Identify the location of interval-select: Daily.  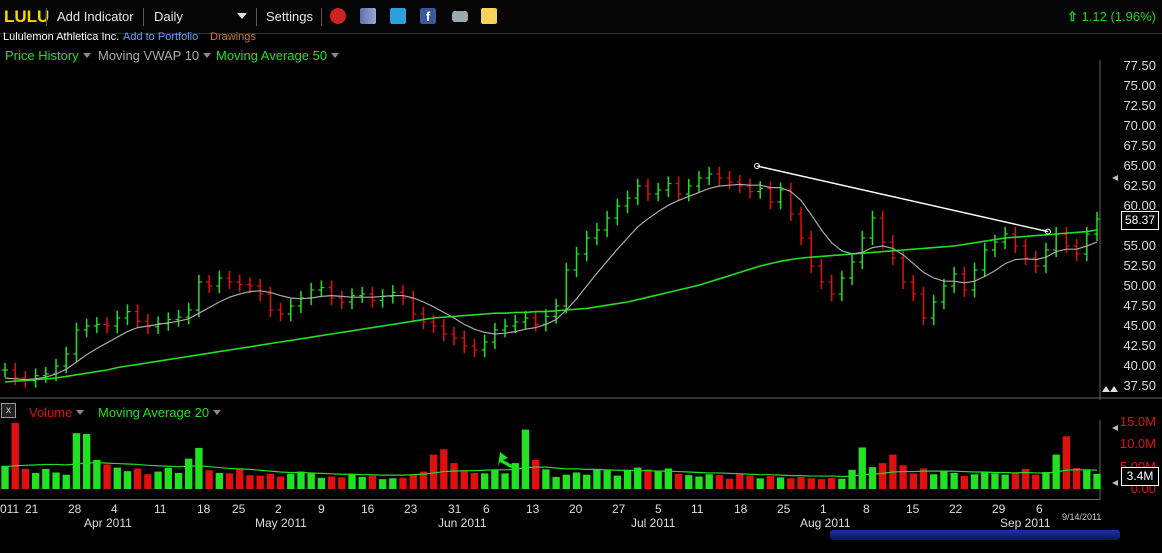
(168, 16).